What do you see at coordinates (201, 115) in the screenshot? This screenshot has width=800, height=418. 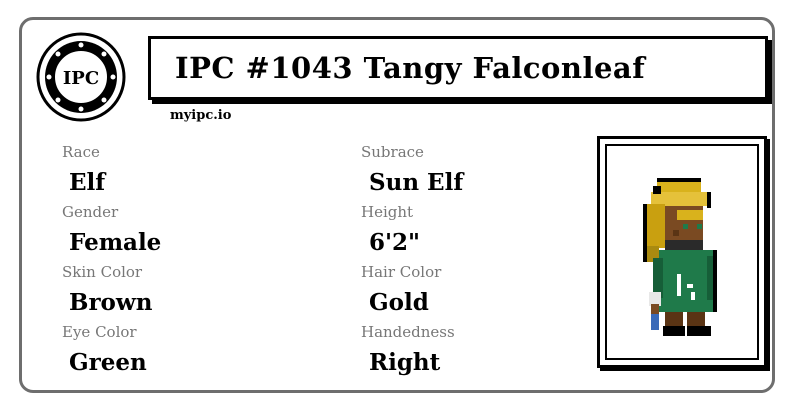 I see `site-label: myipc.io` at bounding box center [201, 115].